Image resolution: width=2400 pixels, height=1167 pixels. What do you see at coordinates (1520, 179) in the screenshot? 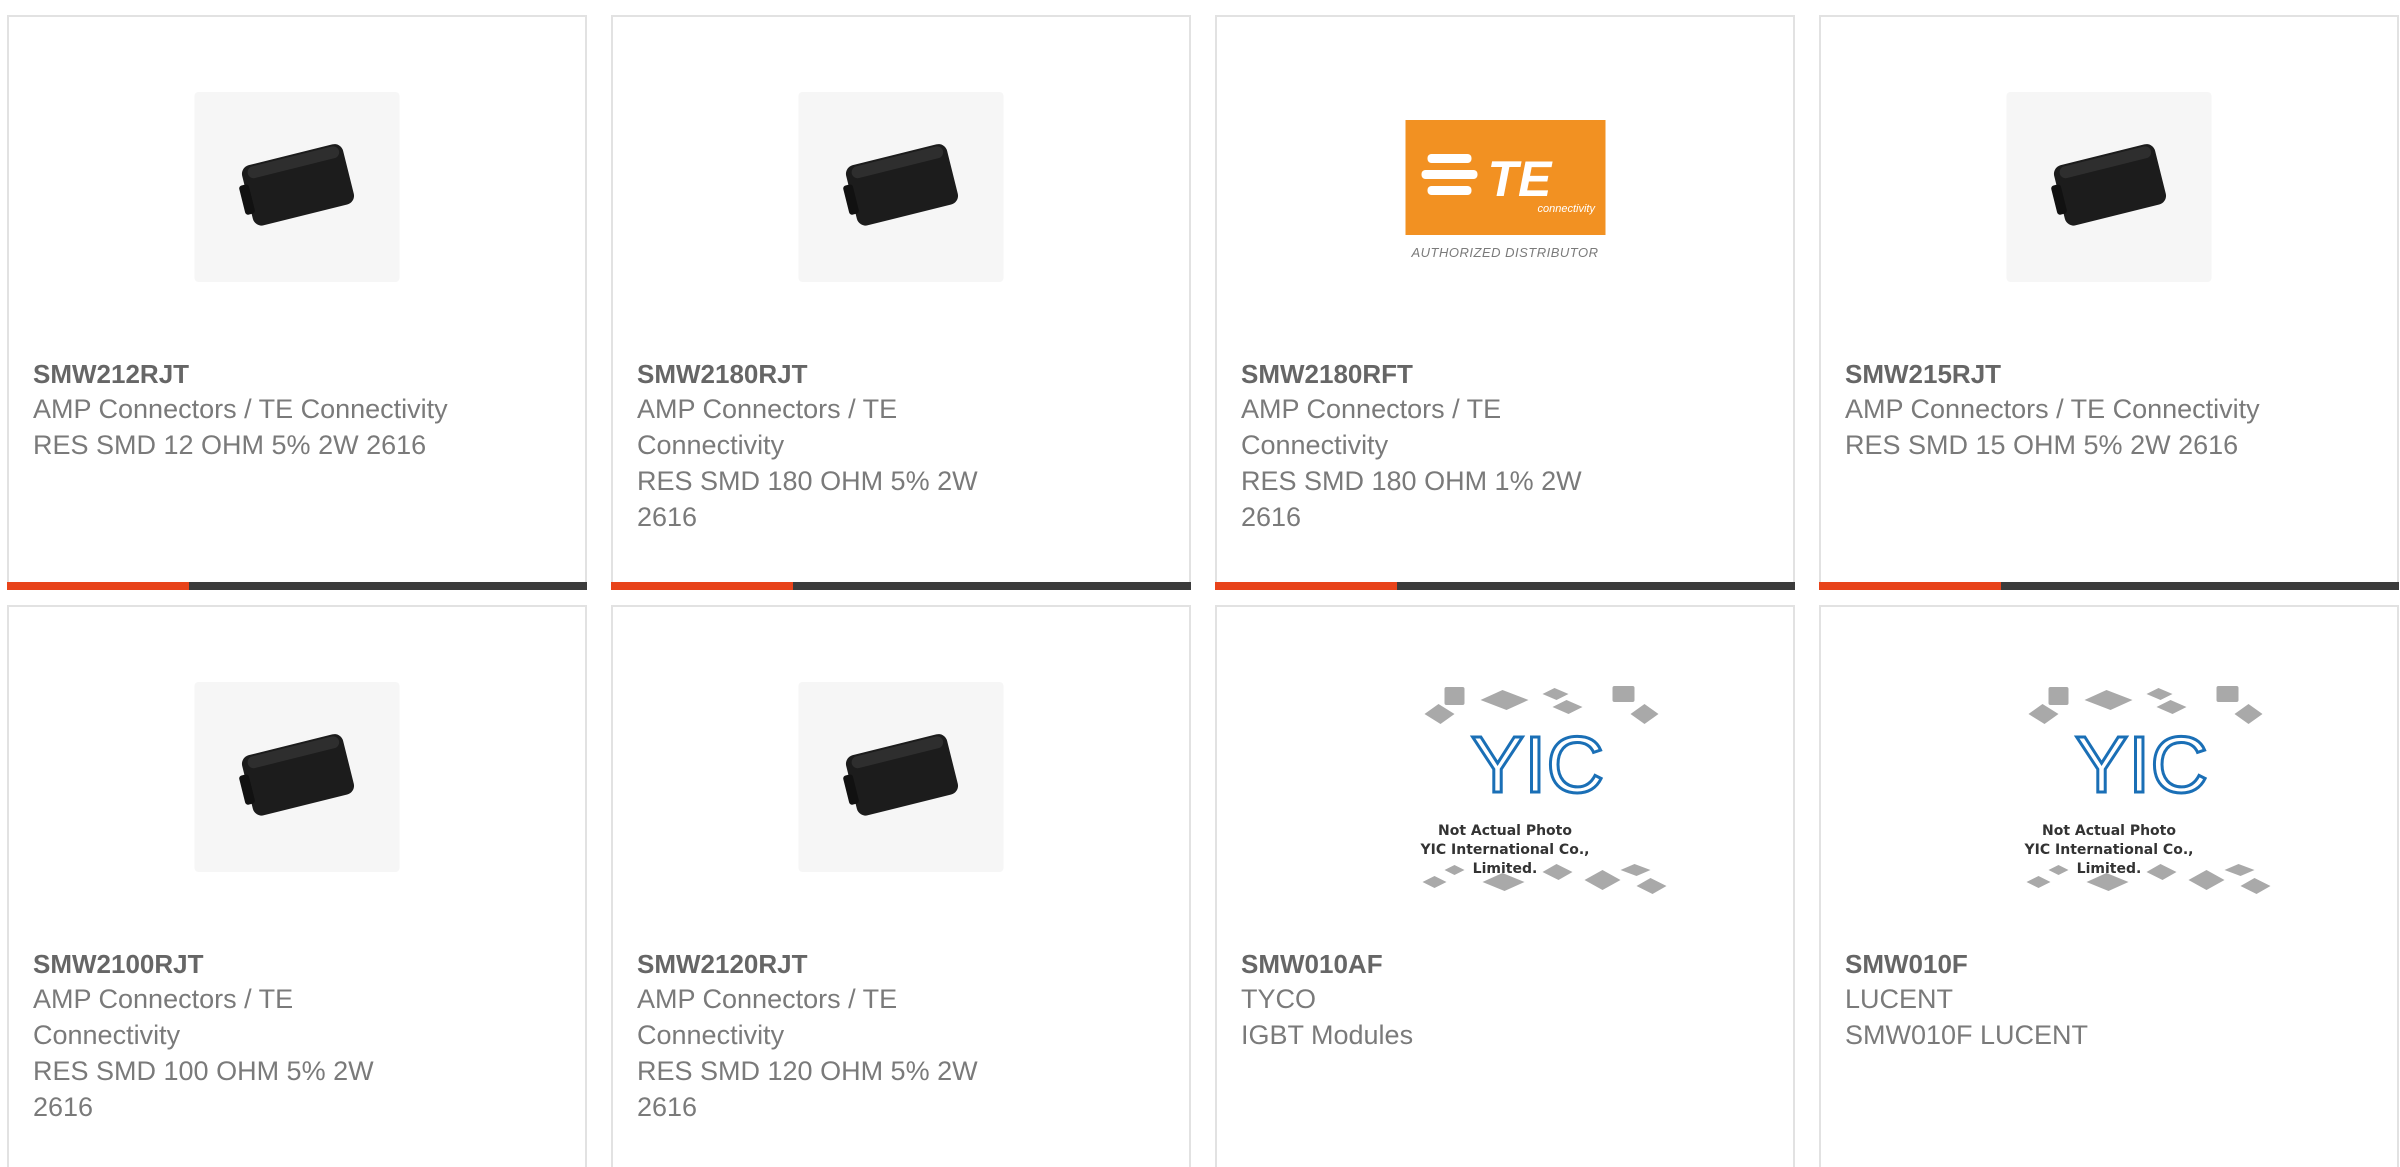
I see `svg-text: TE` at bounding box center [1520, 179].